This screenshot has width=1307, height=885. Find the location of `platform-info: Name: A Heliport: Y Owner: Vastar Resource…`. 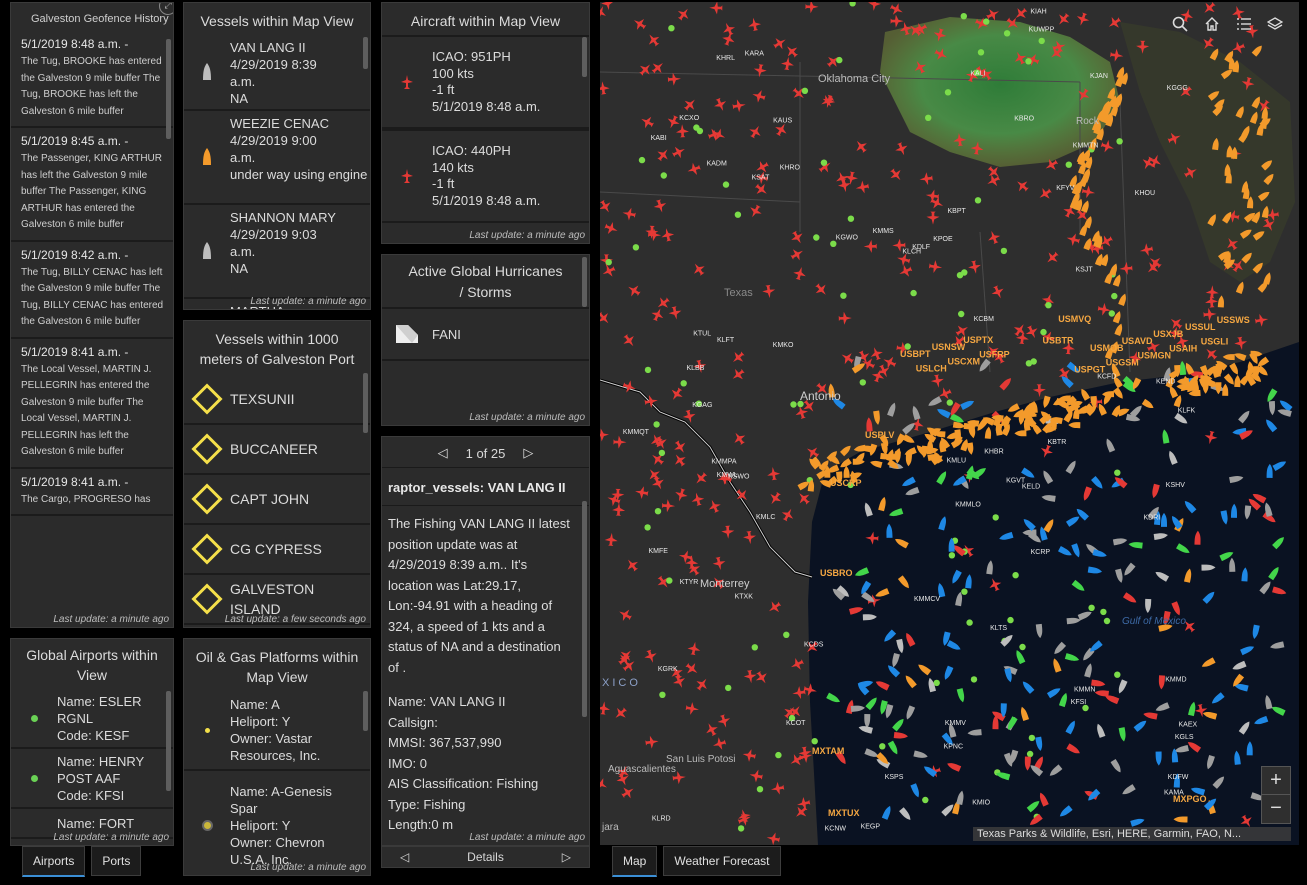

platform-info: Name: A Heliport: Y Owner: Vastar Resource… is located at coordinates (292, 730).